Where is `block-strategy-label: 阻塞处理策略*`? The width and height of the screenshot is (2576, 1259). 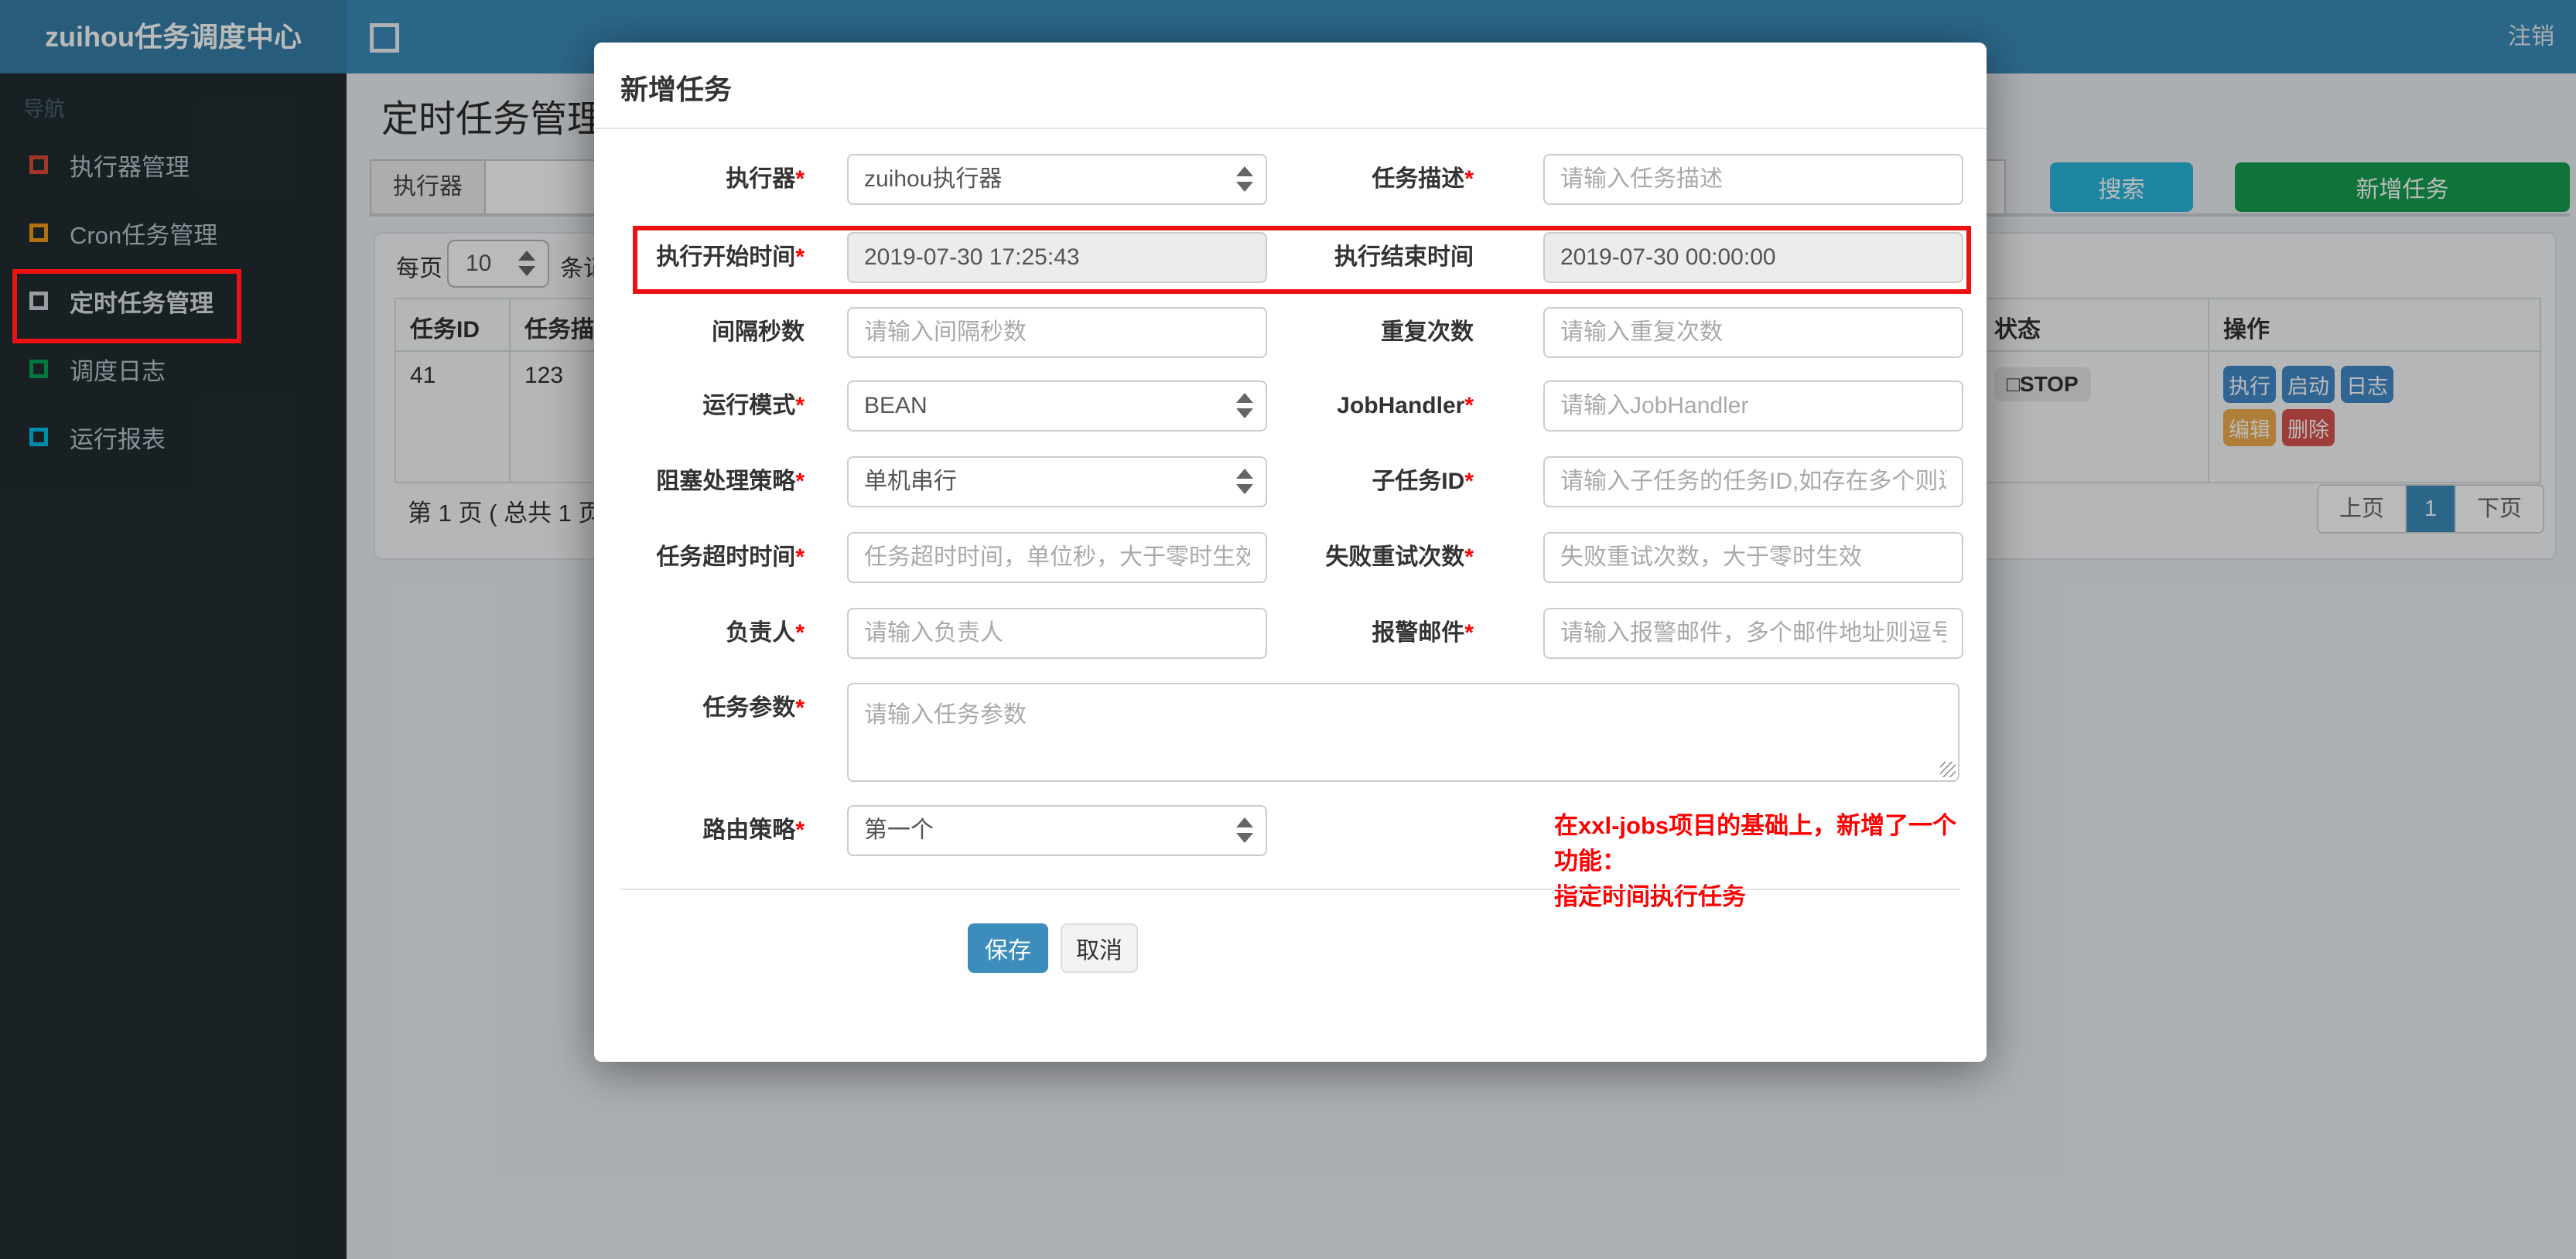
block-strategy-label: 阻塞处理策略* is located at coordinates (730, 482).